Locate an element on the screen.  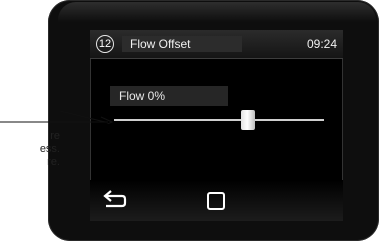
slider-thumb is located at coordinates (248, 120).